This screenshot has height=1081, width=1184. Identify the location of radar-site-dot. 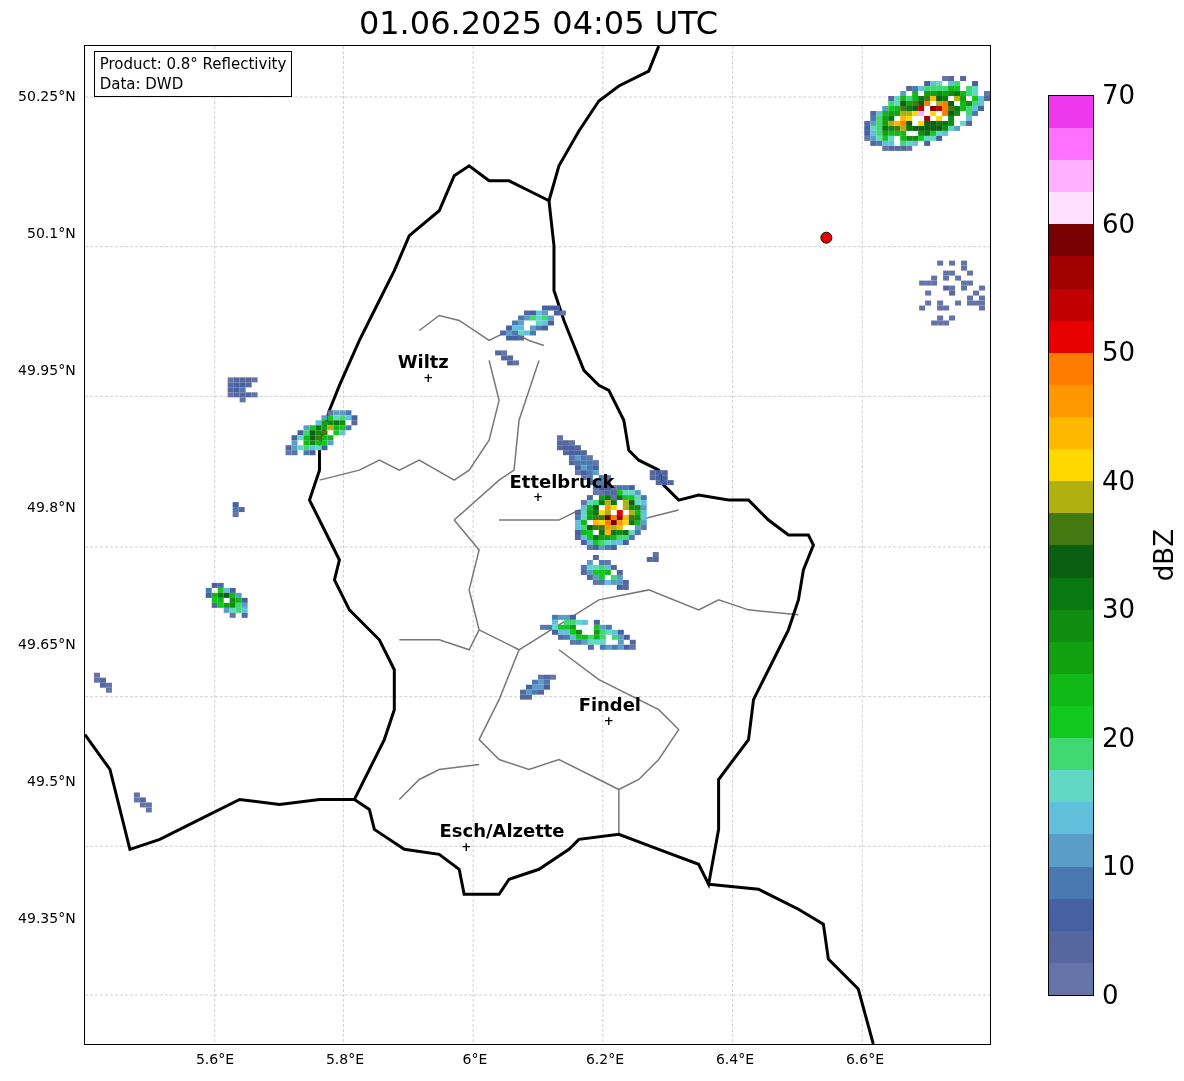
(826, 237).